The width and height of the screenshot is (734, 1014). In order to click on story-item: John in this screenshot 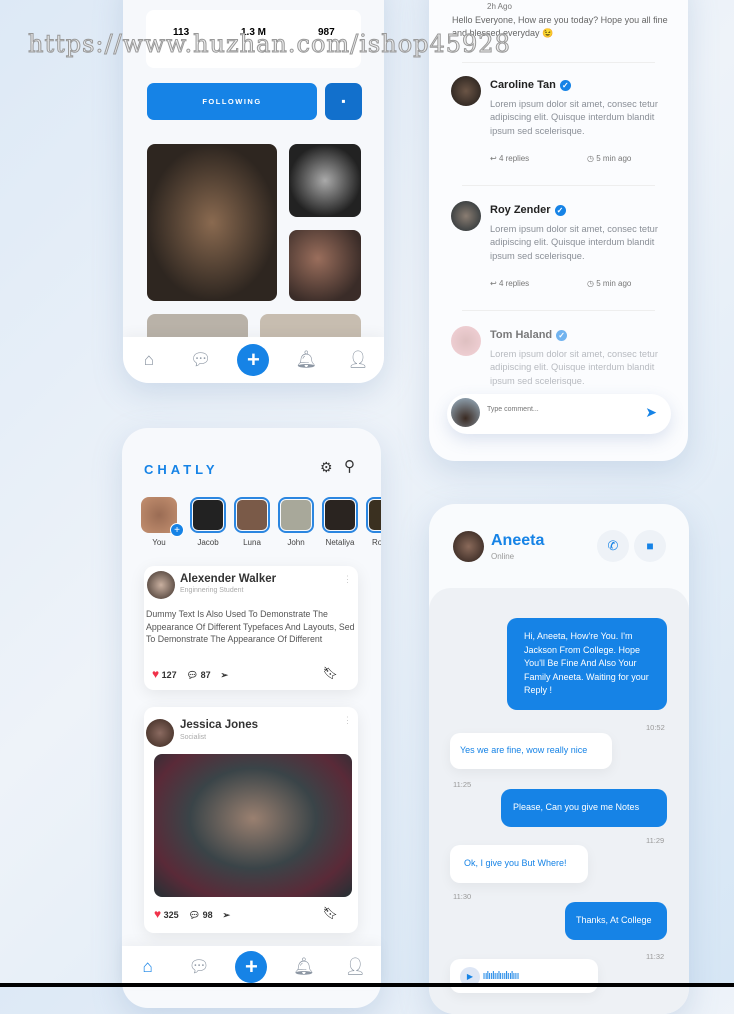, I will do `click(296, 522)`.